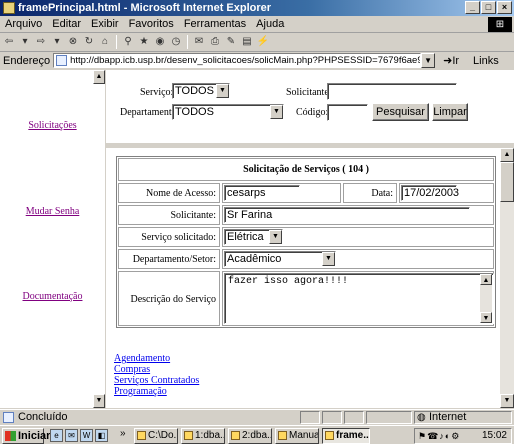 The height and width of the screenshot is (444, 514). I want to click on solicitante-label: Solicitante:, so click(309, 92).